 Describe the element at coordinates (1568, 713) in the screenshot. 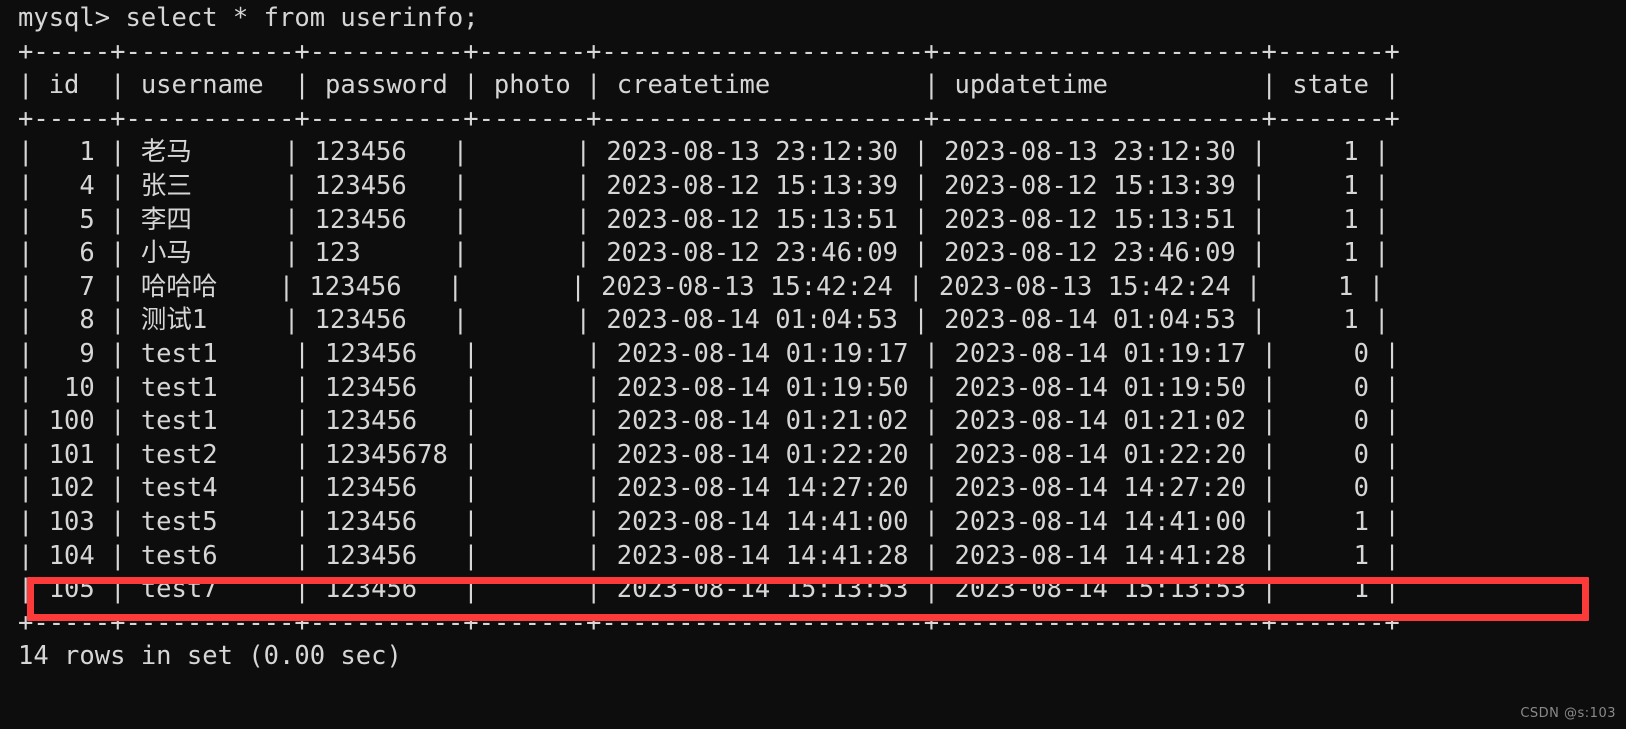

I see `watermark: CSDN @s:103` at that location.